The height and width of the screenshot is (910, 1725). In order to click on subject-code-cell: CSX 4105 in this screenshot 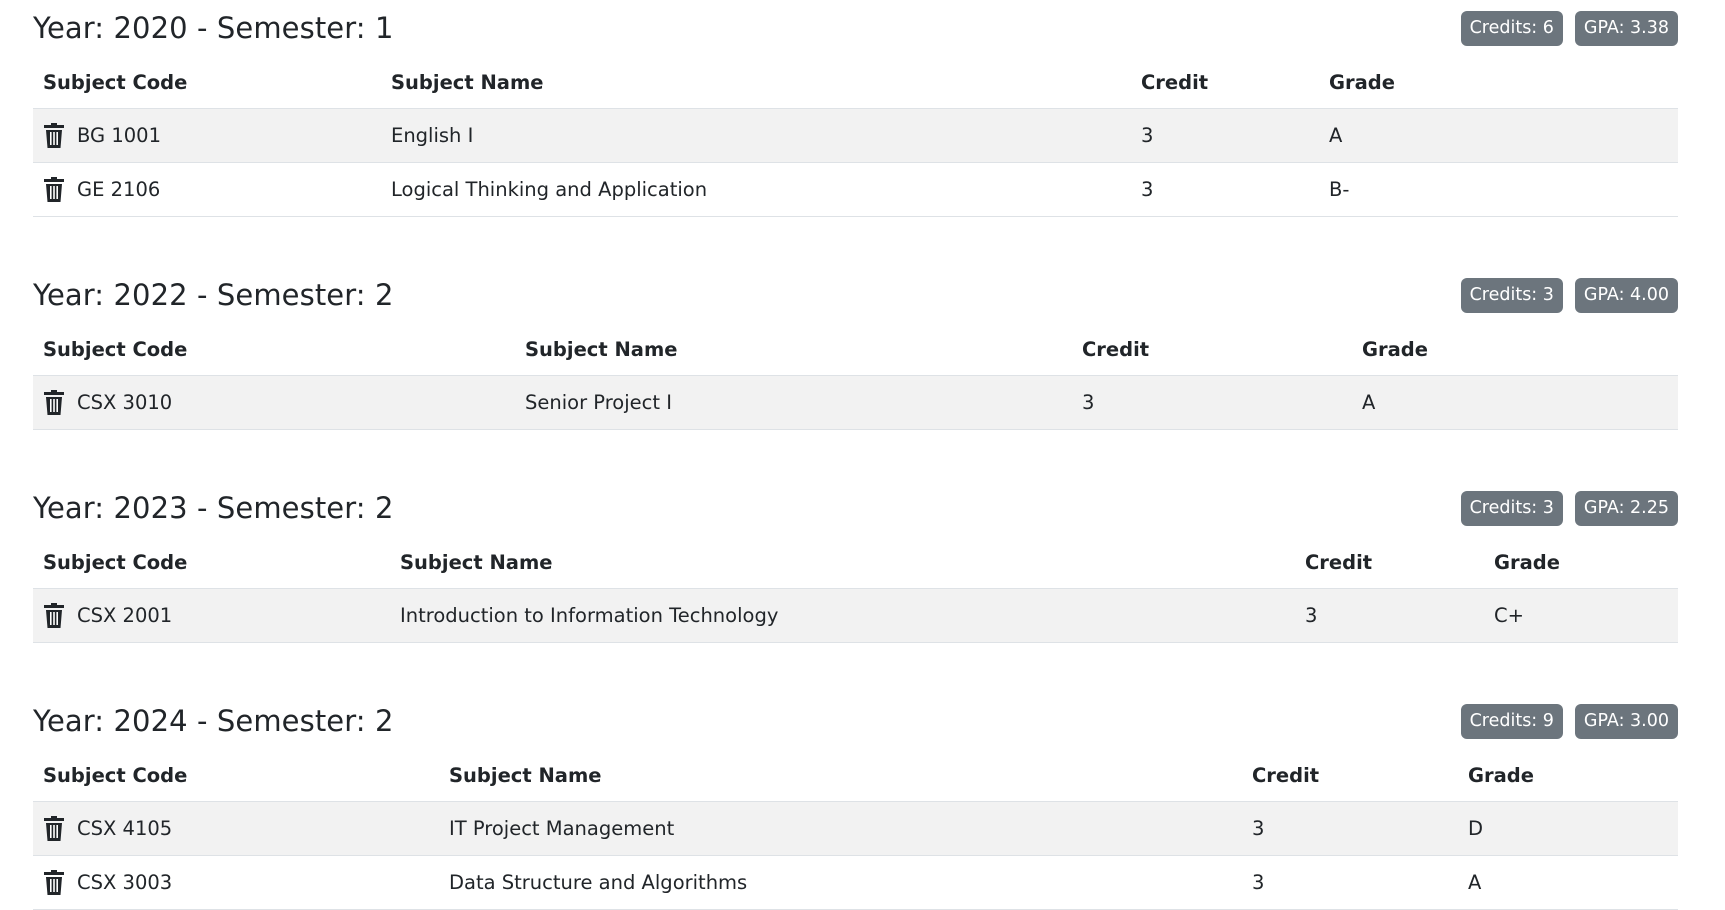, I will do `click(236, 828)`.